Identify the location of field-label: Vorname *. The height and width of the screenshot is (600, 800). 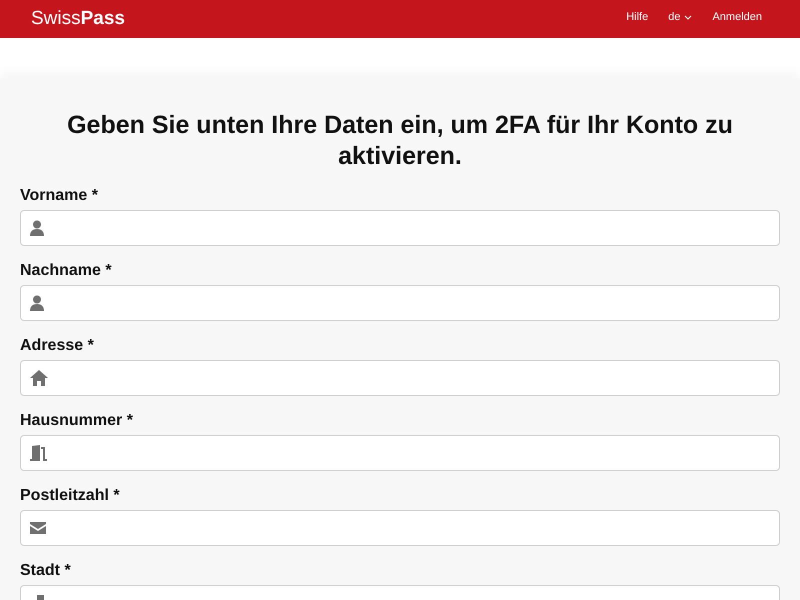
(59, 195).